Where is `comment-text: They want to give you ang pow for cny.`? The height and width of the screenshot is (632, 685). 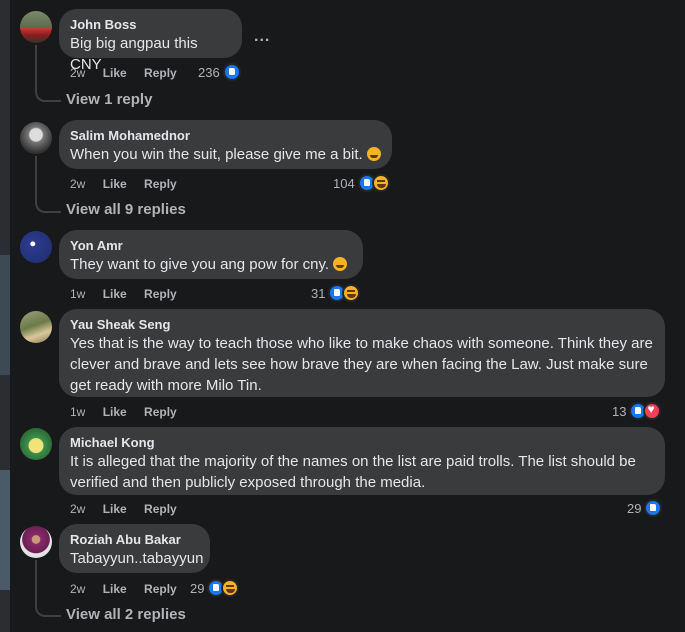 comment-text: They want to give you ang pow for cny. is located at coordinates (200, 264).